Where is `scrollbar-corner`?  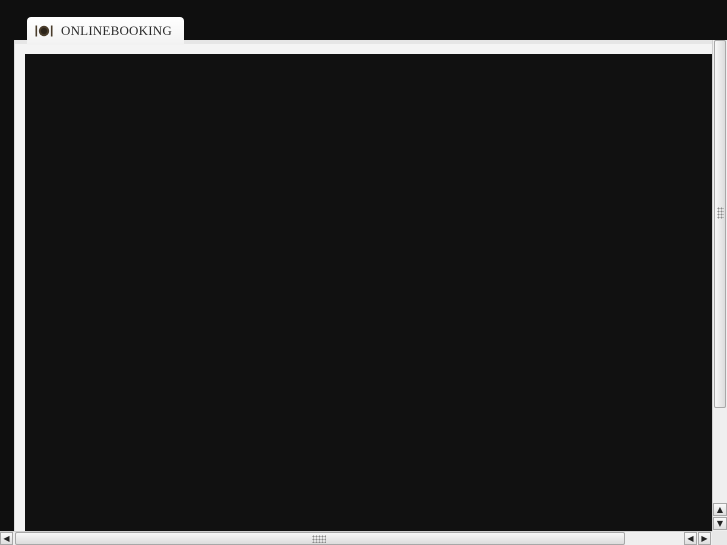 scrollbar-corner is located at coordinates (719, 538).